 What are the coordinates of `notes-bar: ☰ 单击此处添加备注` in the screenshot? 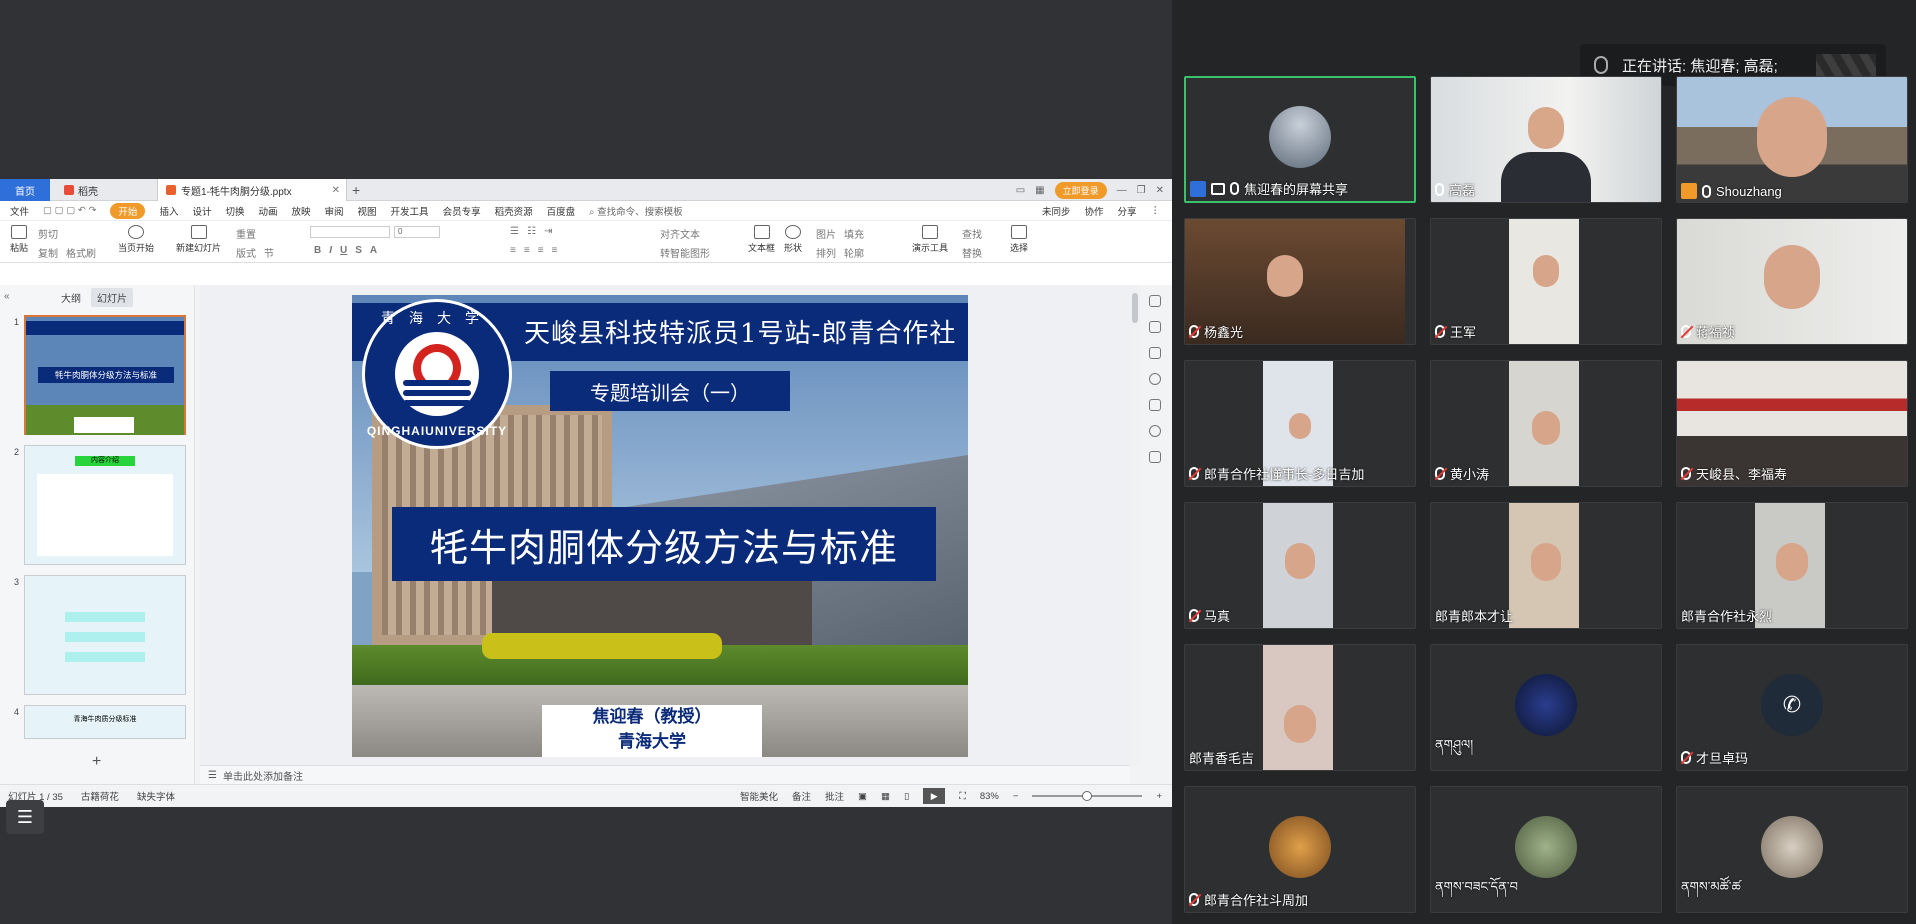 It's located at (665, 774).